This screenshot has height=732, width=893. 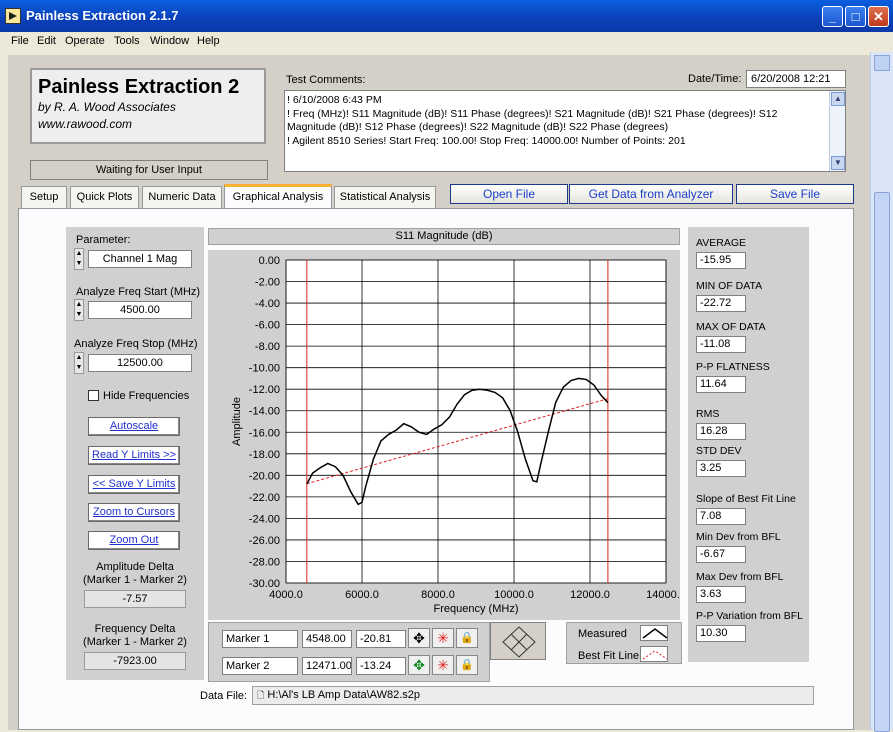 What do you see at coordinates (134, 540) in the screenshot?
I see `zoom-out-button: Zoom Out` at bounding box center [134, 540].